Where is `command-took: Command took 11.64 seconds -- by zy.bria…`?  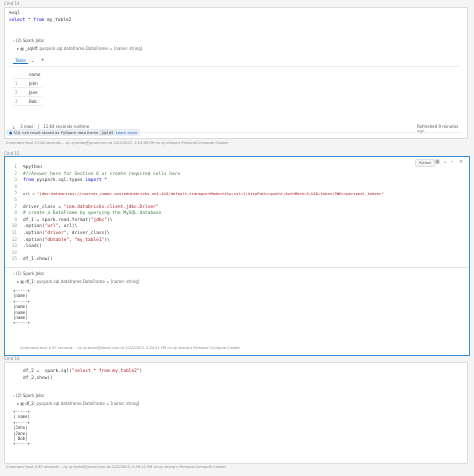
command-took: Command took 11.64 seconds -- by zy.bria… is located at coordinates (117, 143).